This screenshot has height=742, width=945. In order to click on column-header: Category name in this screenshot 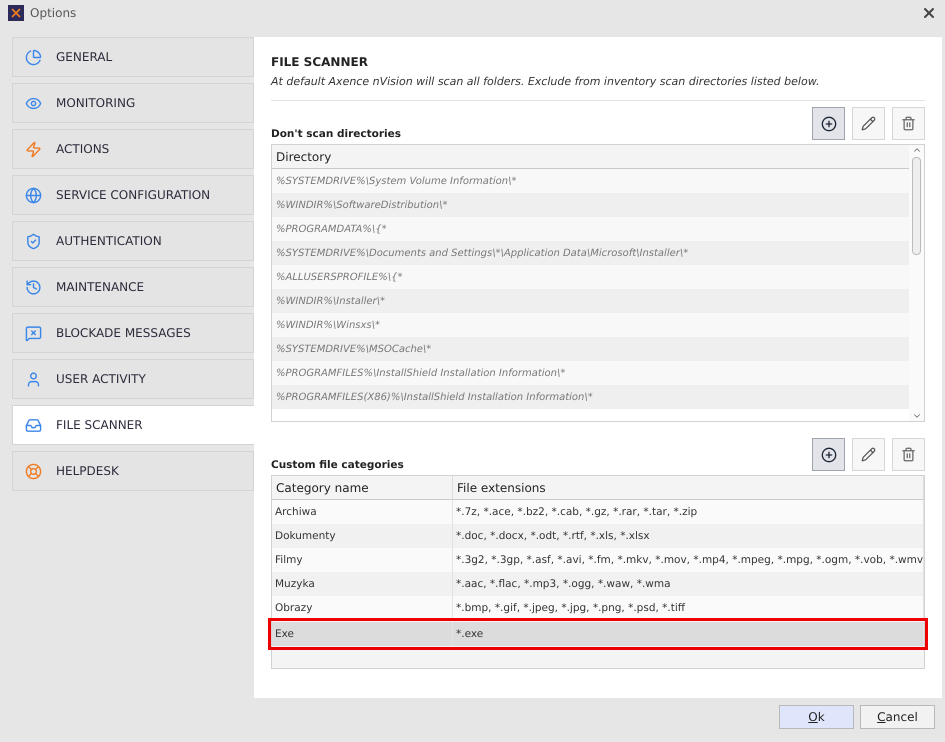, I will do `click(362, 488)`.